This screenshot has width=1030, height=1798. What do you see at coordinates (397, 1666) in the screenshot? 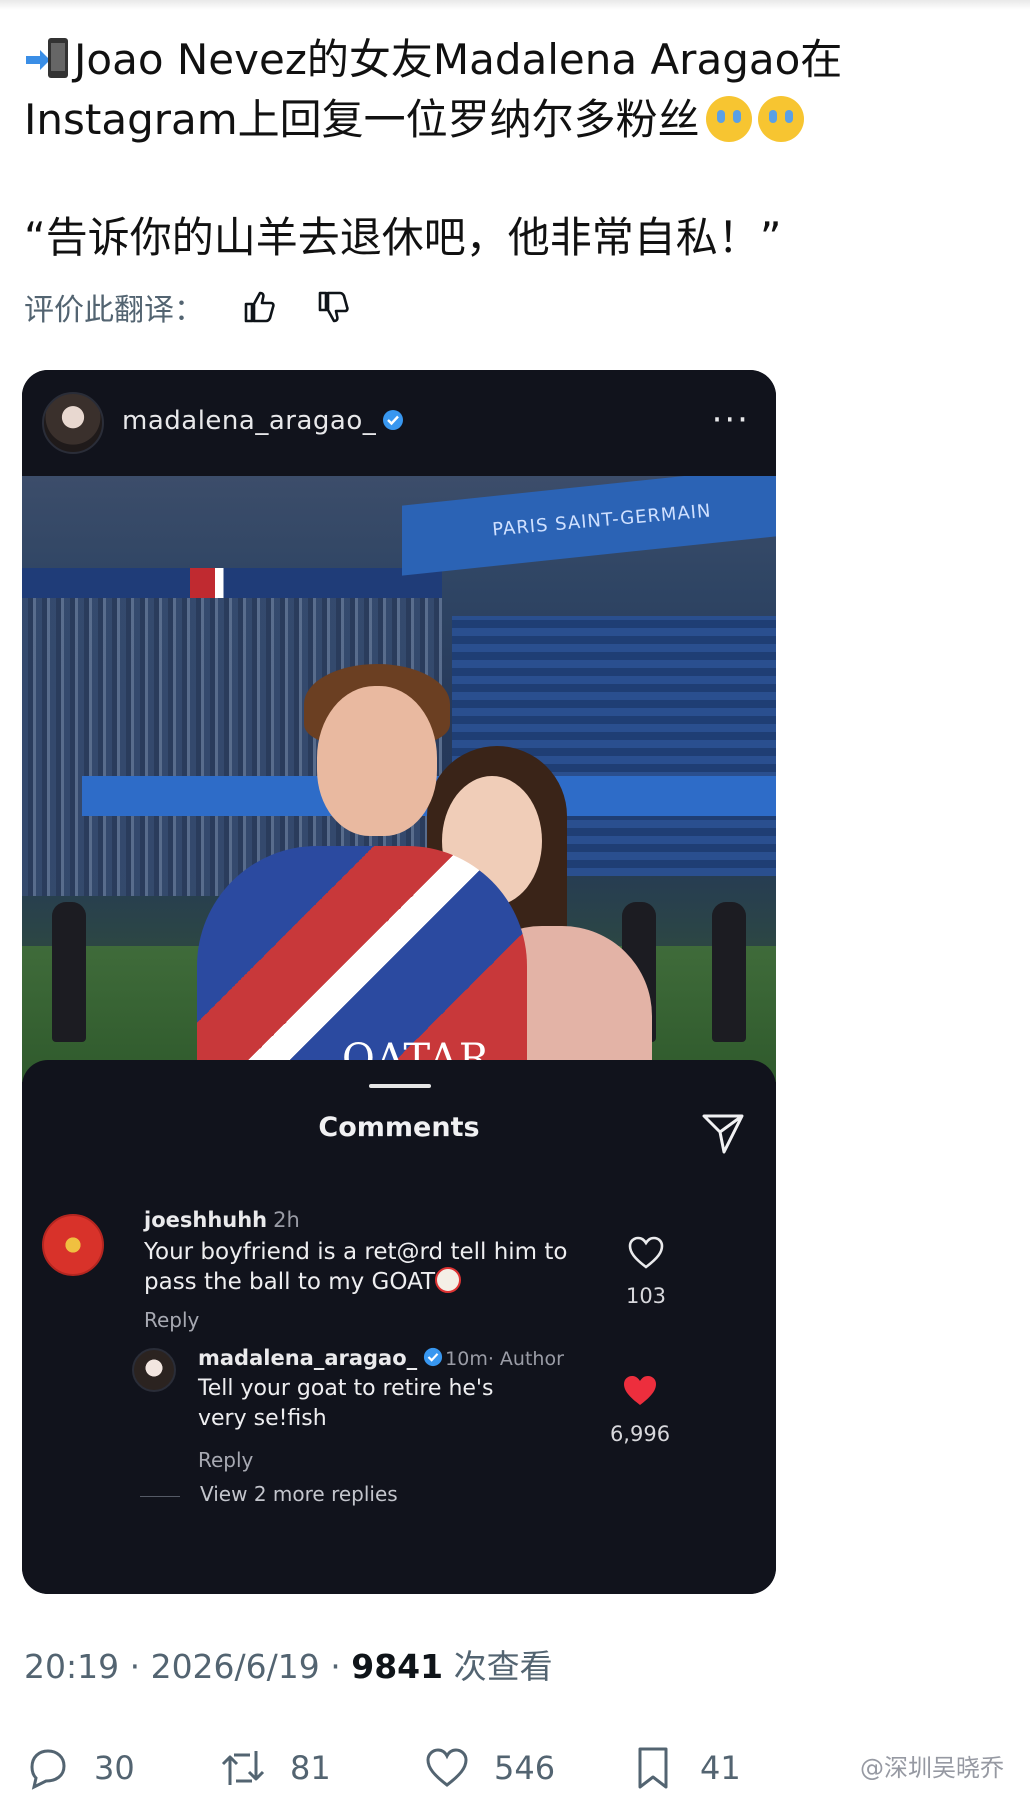
I see `view-count: 9841` at bounding box center [397, 1666].